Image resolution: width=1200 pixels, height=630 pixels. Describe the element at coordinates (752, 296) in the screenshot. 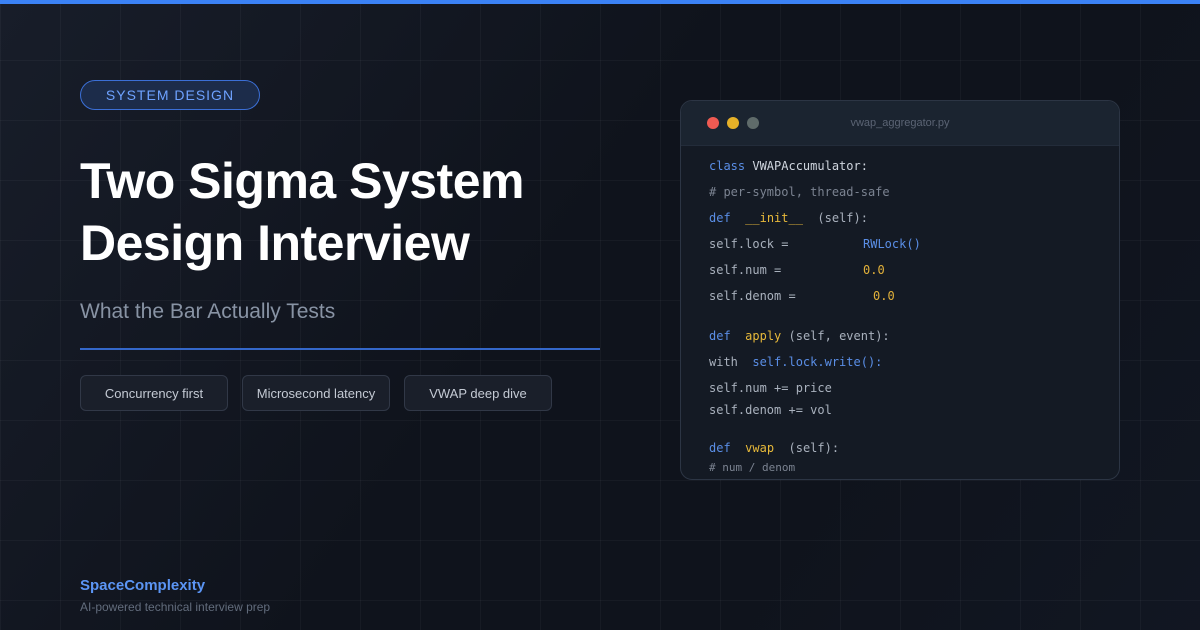

I see `code-line-6: self.denom =` at that location.